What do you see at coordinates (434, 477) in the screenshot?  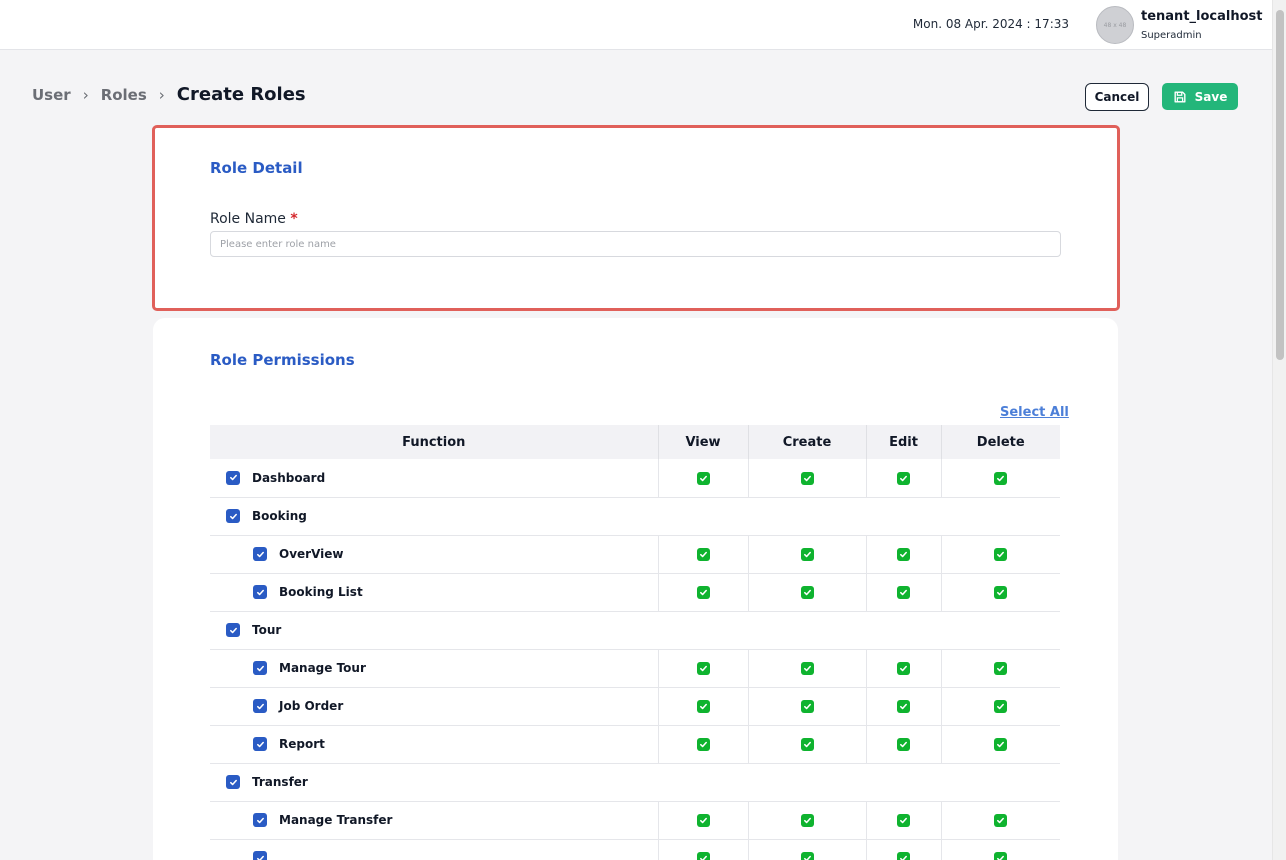 I see `function-wrap: Dashboard` at bounding box center [434, 477].